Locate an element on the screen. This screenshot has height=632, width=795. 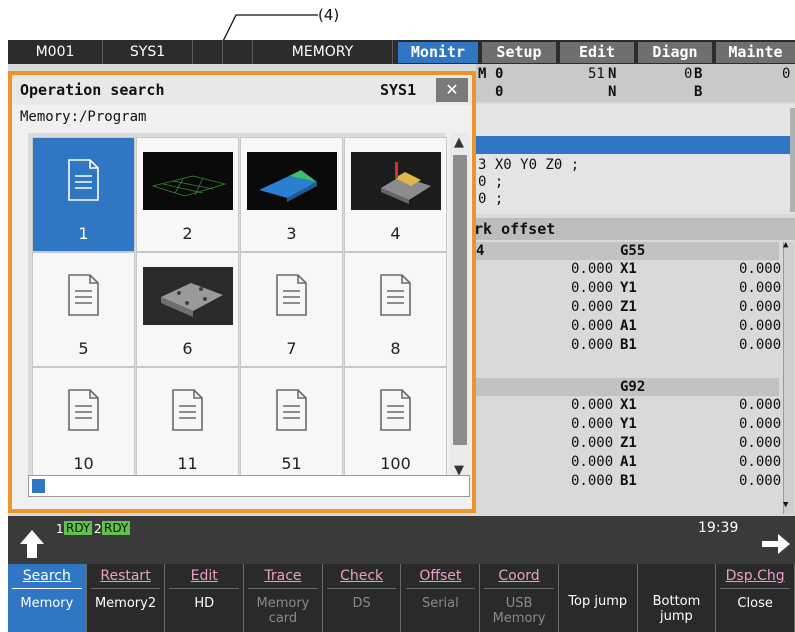
softkey-lower-label: HD is located at coordinates (204, 603).